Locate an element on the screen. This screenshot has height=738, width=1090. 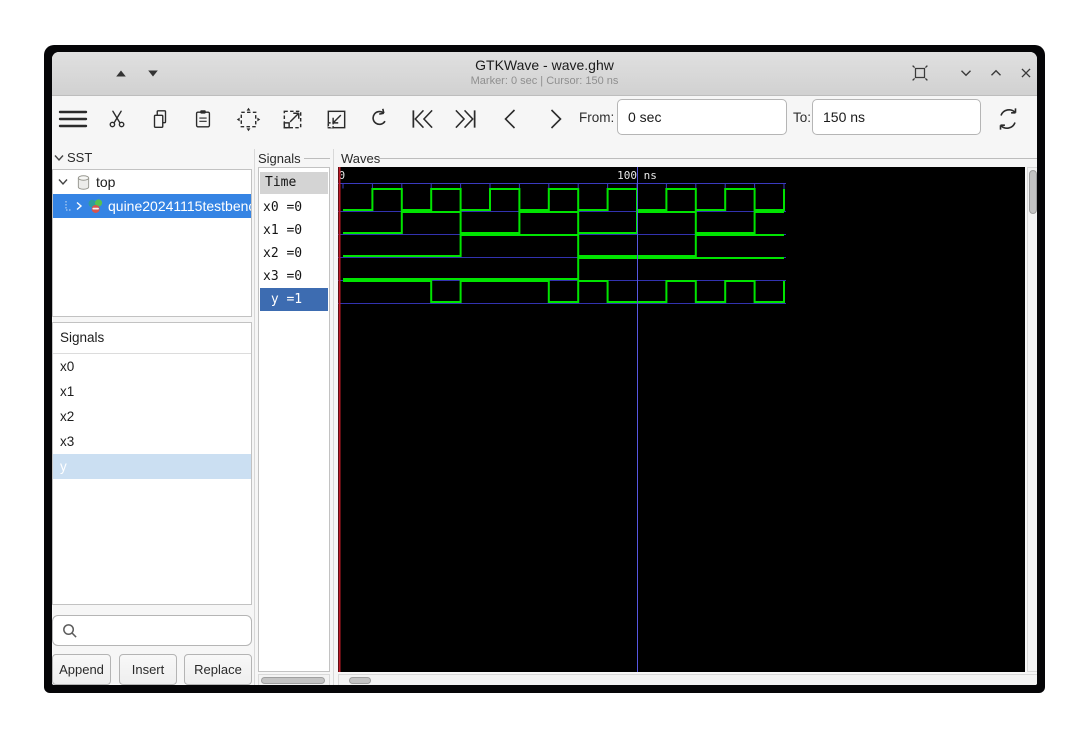
menu-icon is located at coordinates (73, 119).